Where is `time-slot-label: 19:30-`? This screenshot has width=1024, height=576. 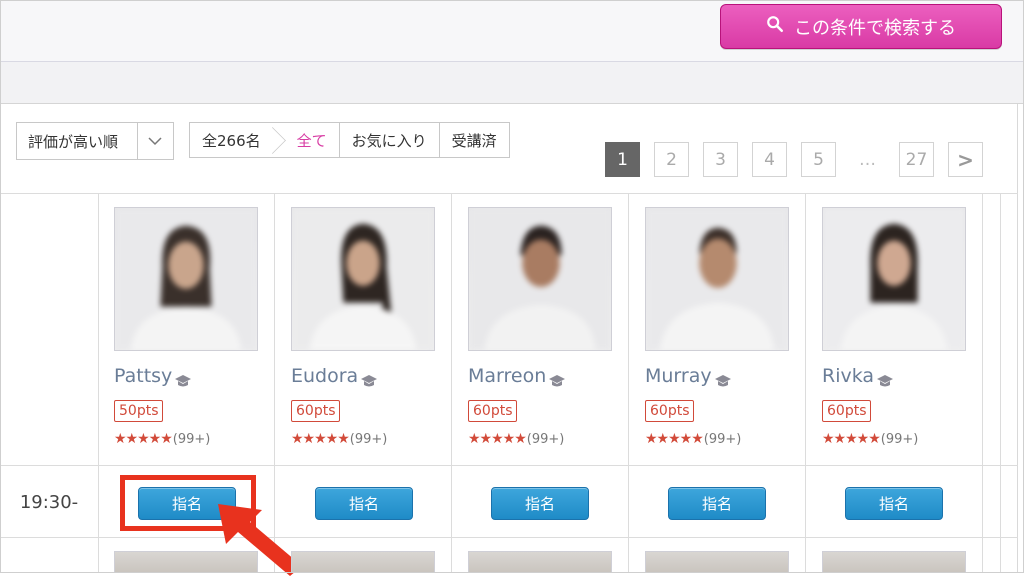 time-slot-label: 19:30- is located at coordinates (49, 502).